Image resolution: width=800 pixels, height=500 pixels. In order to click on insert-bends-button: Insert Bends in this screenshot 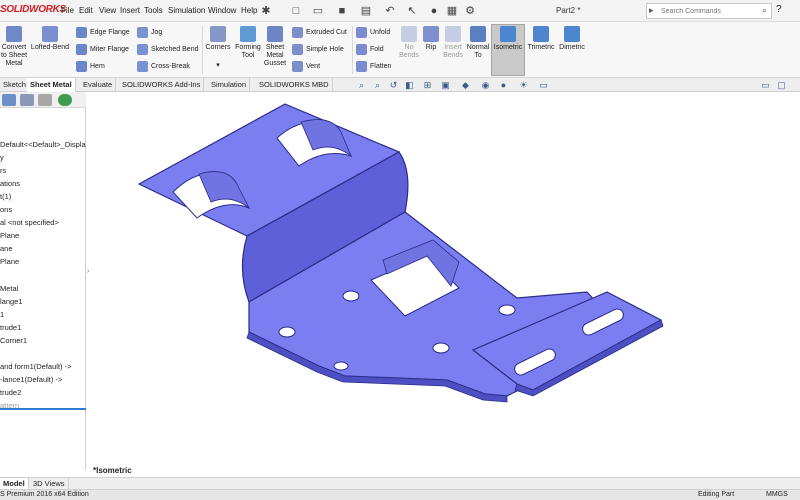, I will do `click(453, 43)`.